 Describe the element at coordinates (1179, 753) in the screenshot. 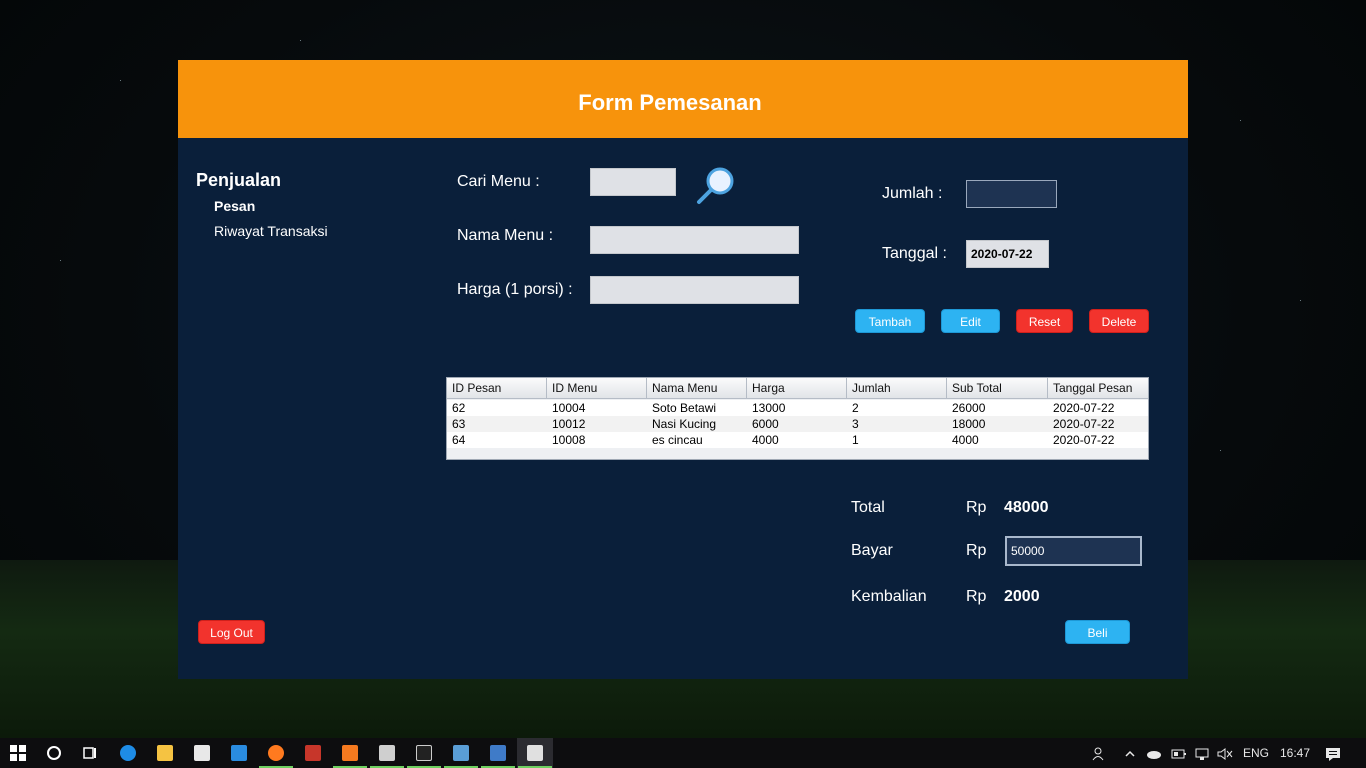

I see `battery-icon` at that location.